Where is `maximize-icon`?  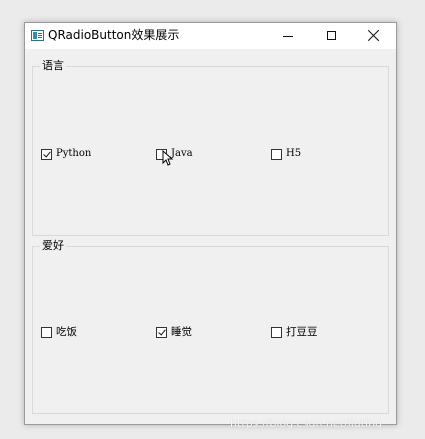 maximize-icon is located at coordinates (331, 35).